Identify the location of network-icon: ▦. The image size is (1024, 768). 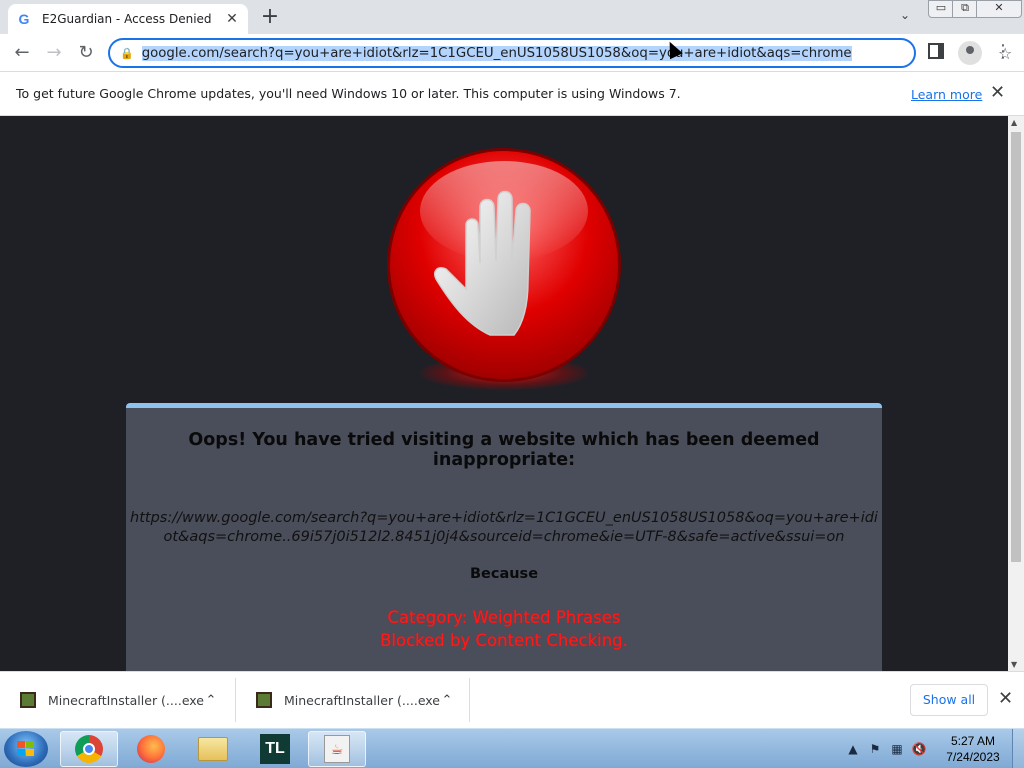
(897, 749).